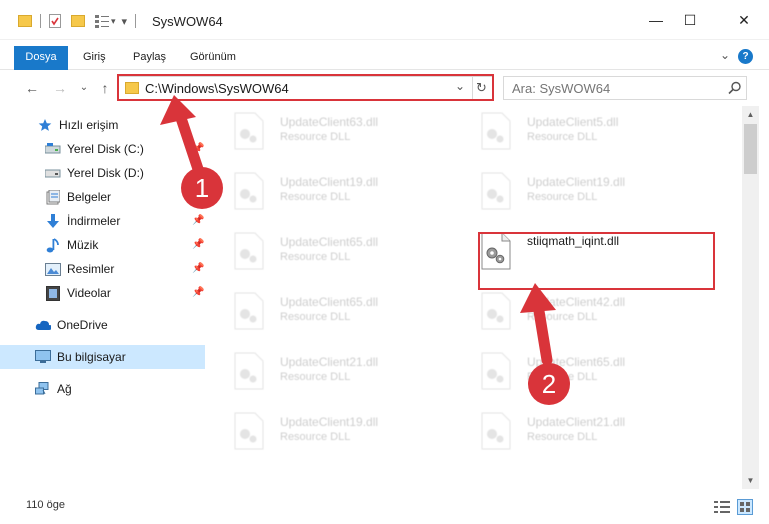 Image resolution: width=769 pixels, height=524 pixels. Describe the element at coordinates (102, 221) in the screenshot. I see `sidebar-item-downloads: İndirmeler` at that location.